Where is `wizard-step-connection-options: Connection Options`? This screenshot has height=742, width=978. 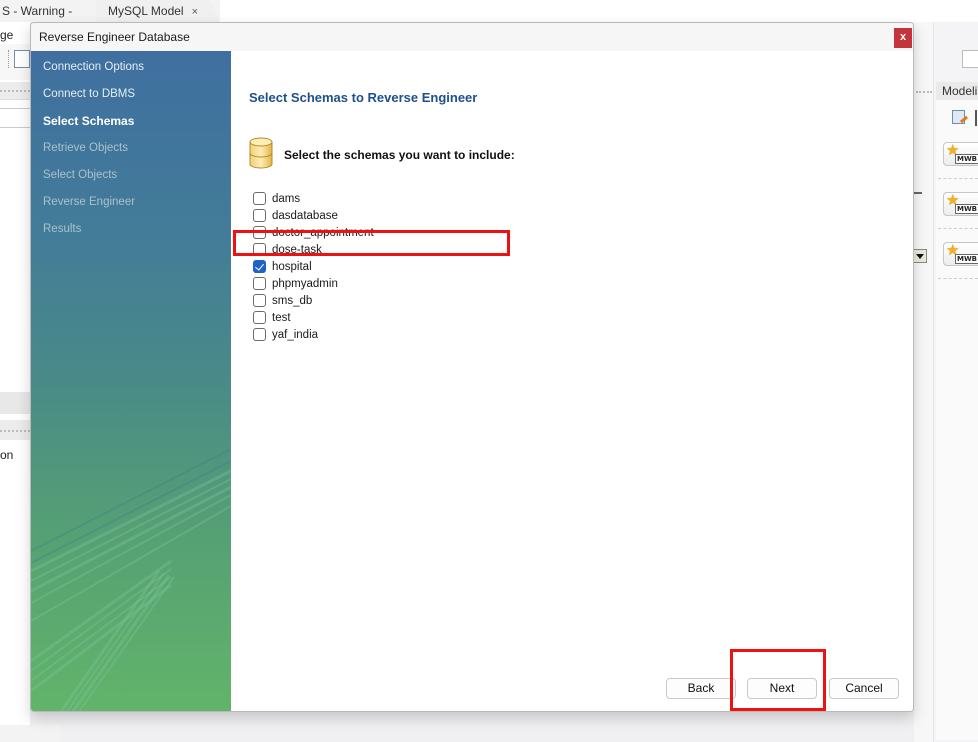
wizard-step-connection-options: Connection Options is located at coordinates (94, 67).